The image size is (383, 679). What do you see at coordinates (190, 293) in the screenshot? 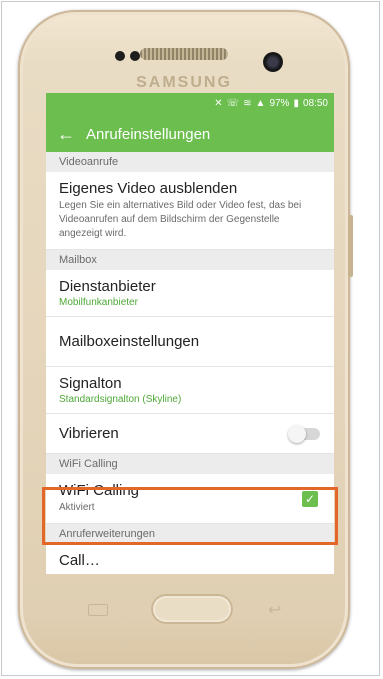
I see `setting-service-provider: Dienstanbieter Mobilfunkanbieter` at bounding box center [190, 293].